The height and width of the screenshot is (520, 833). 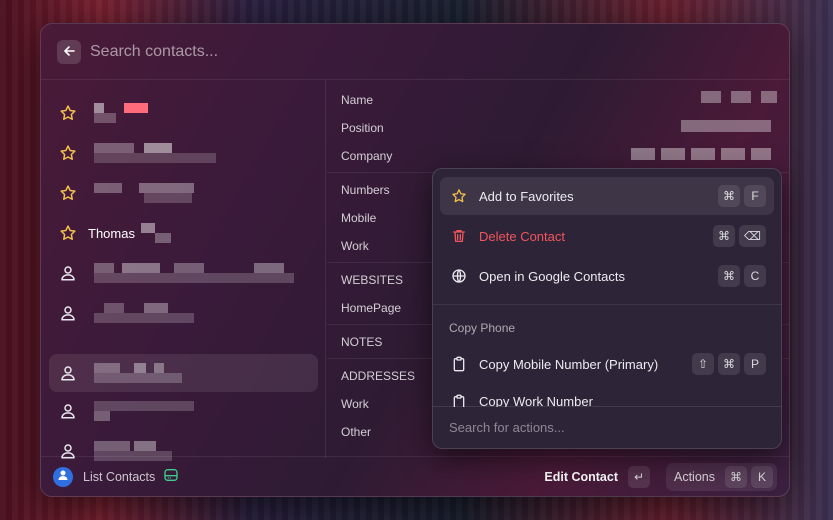 I want to click on globe-icon, so click(x=459, y=276).